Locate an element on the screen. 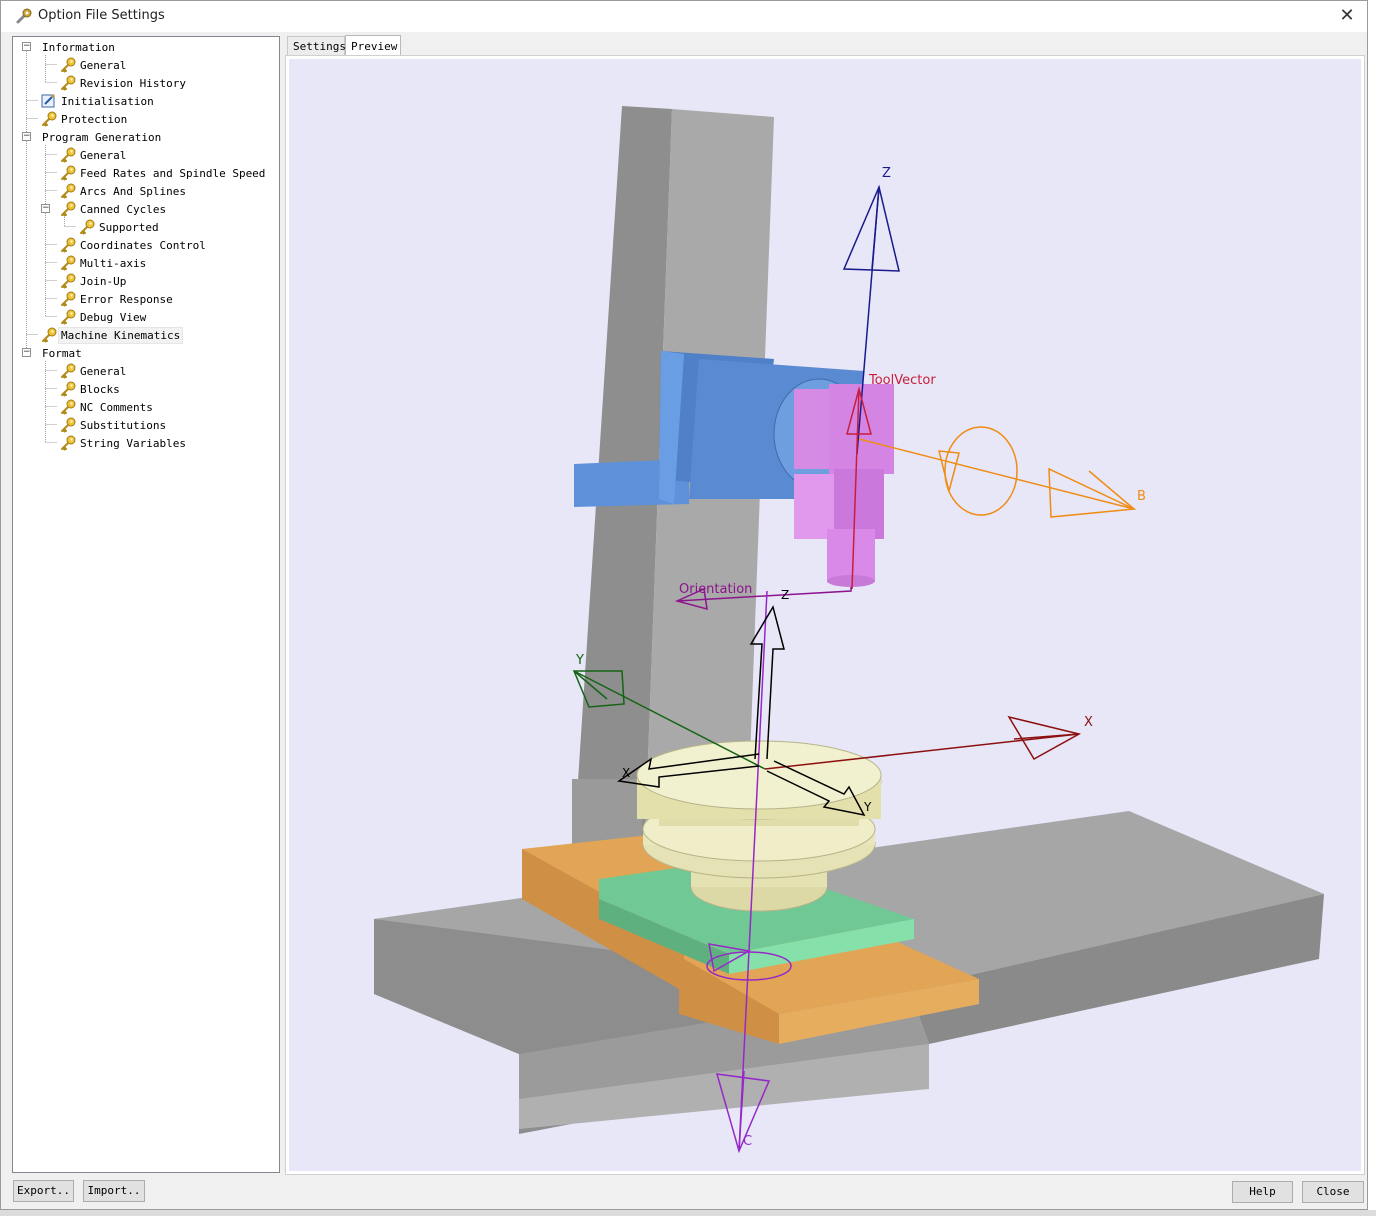 The width and height of the screenshot is (1376, 1216). tree-item-nc-comments: NC Comments is located at coordinates (107, 407).